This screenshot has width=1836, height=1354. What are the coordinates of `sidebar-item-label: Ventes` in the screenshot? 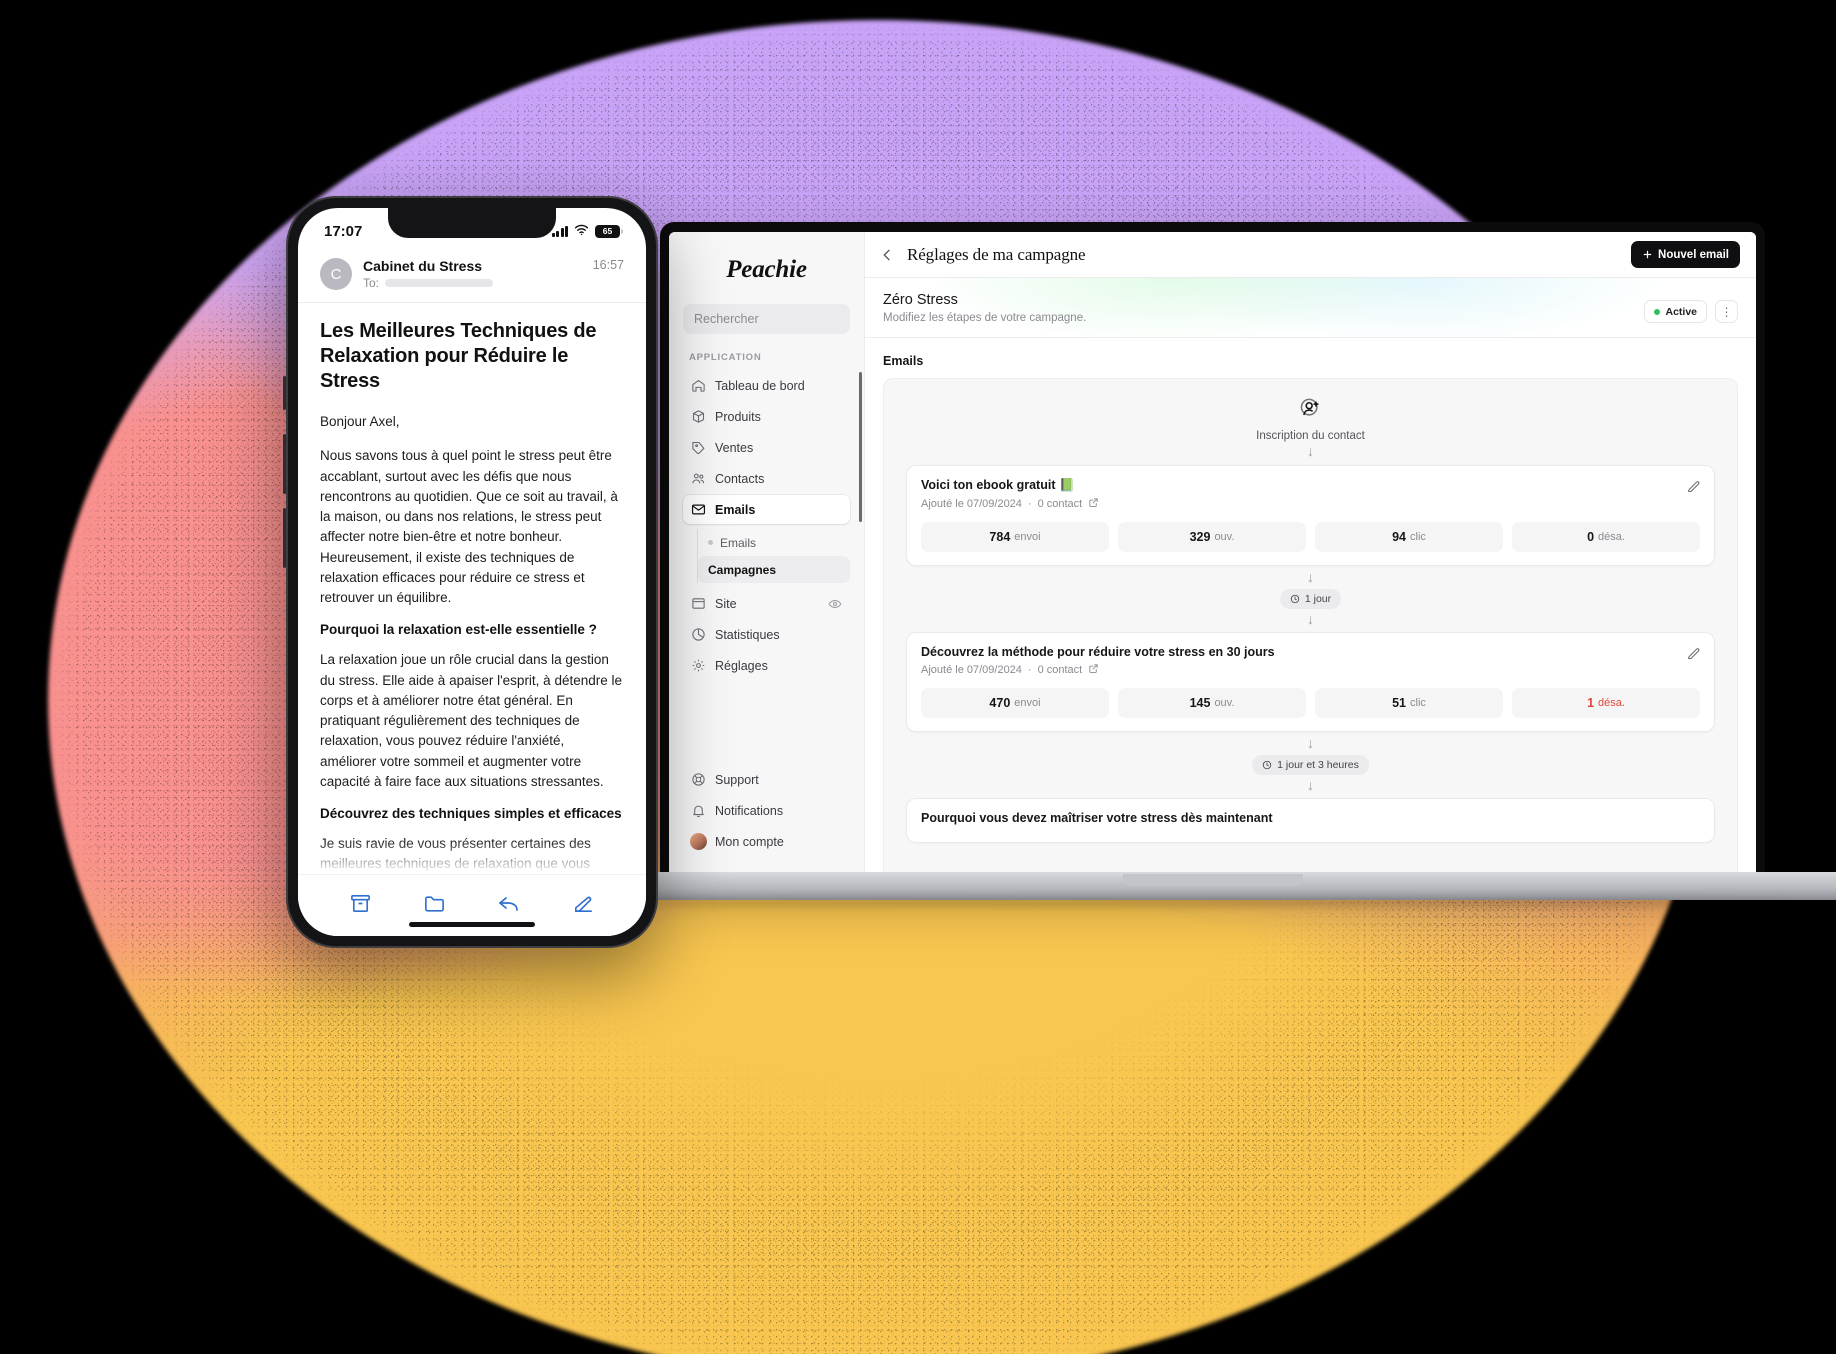 It's located at (734, 447).